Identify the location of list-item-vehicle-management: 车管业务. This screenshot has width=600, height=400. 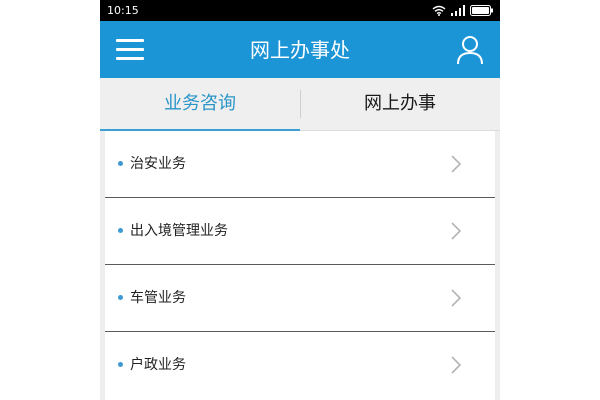
(300, 298).